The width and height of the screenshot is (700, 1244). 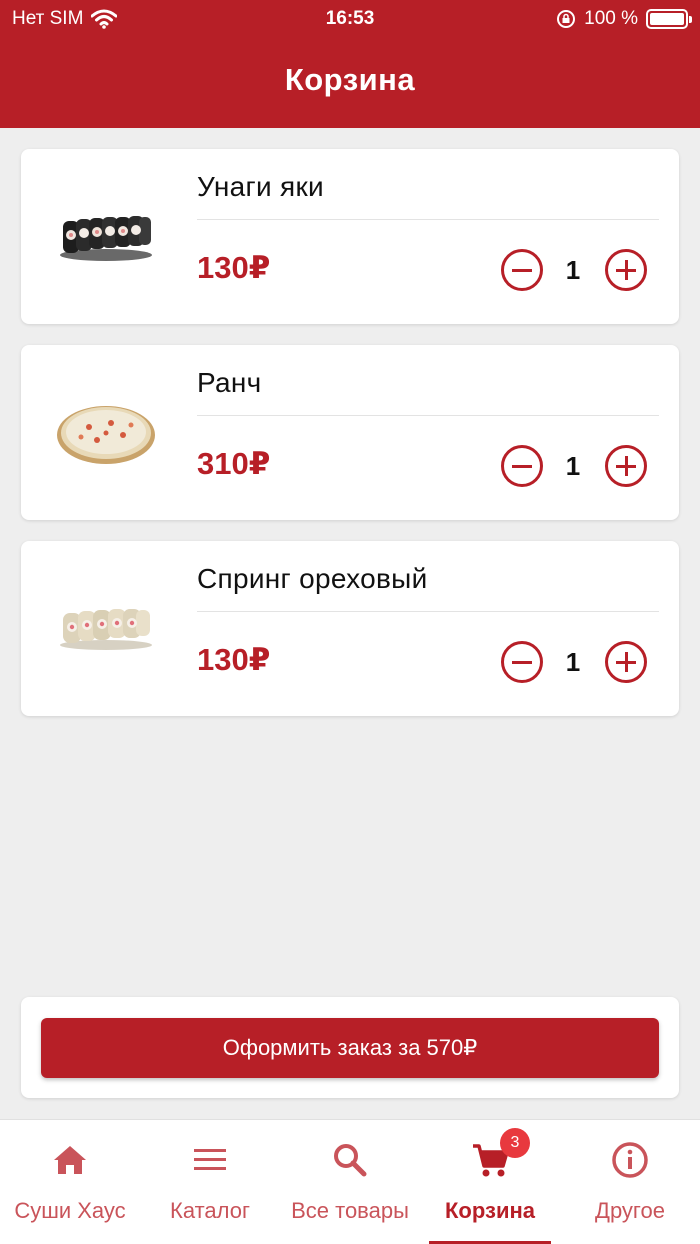 What do you see at coordinates (515, 1143) in the screenshot?
I see `cart-count-badge: 3` at bounding box center [515, 1143].